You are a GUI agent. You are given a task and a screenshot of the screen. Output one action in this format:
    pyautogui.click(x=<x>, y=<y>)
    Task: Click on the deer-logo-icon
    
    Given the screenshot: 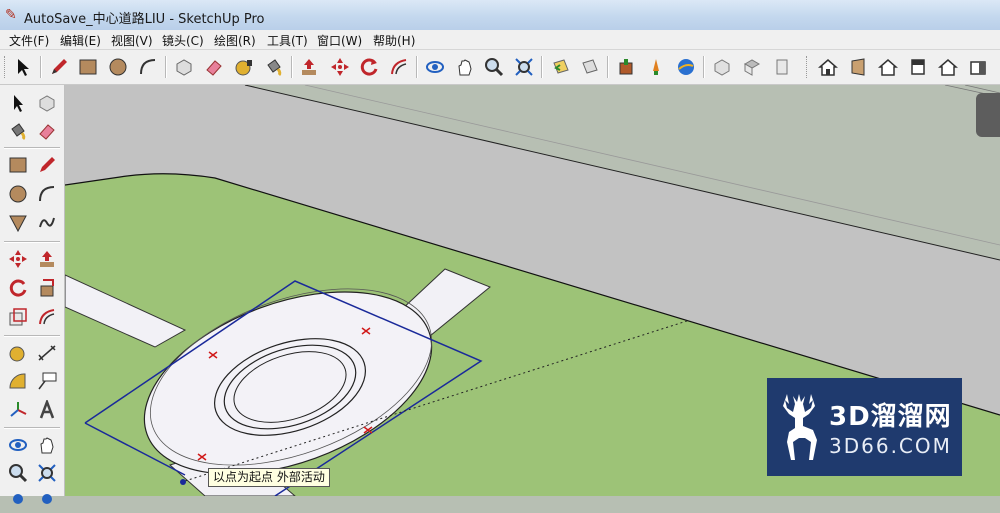 What is the action you would take?
    pyautogui.click(x=800, y=427)
    